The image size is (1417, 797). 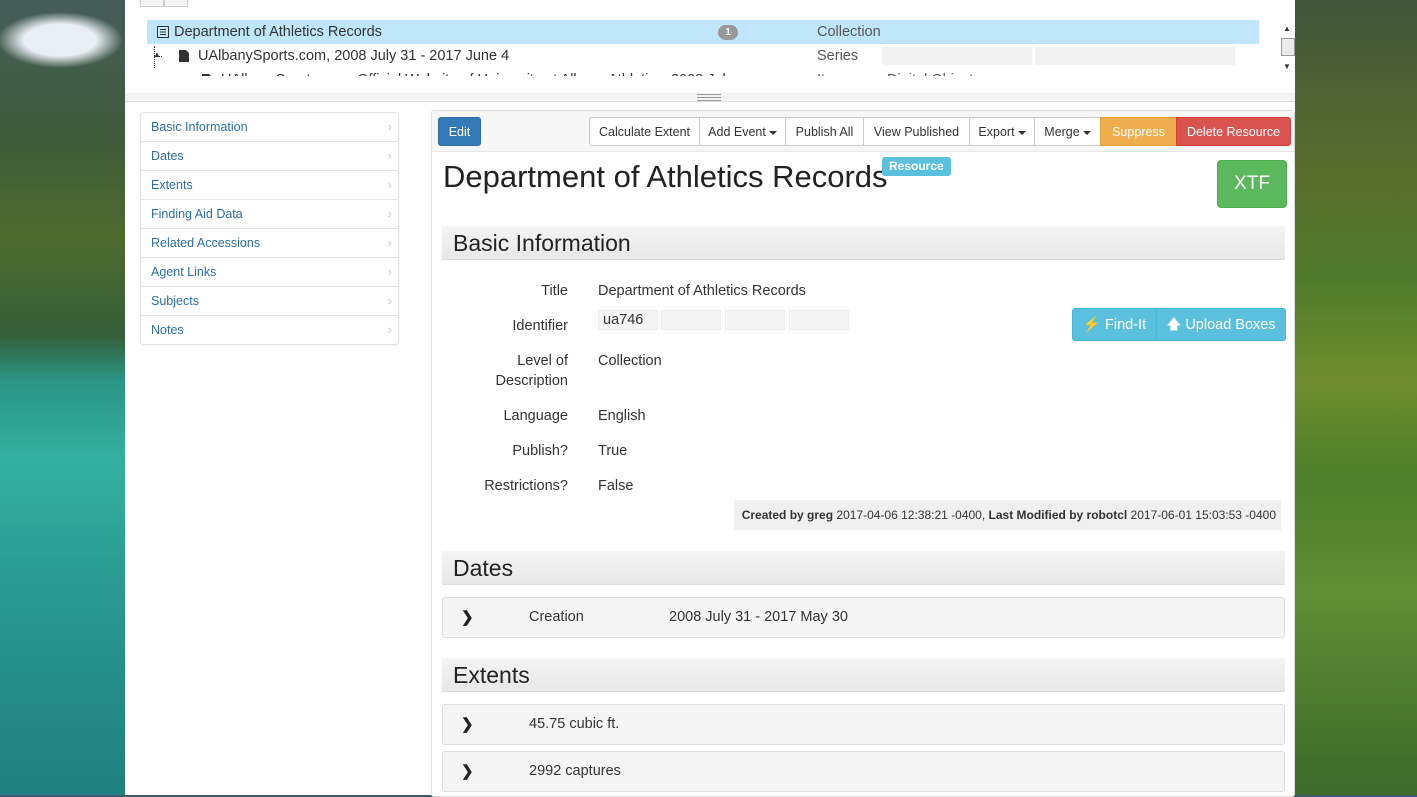 I want to click on level-label-line-2: Description, so click(x=531, y=381).